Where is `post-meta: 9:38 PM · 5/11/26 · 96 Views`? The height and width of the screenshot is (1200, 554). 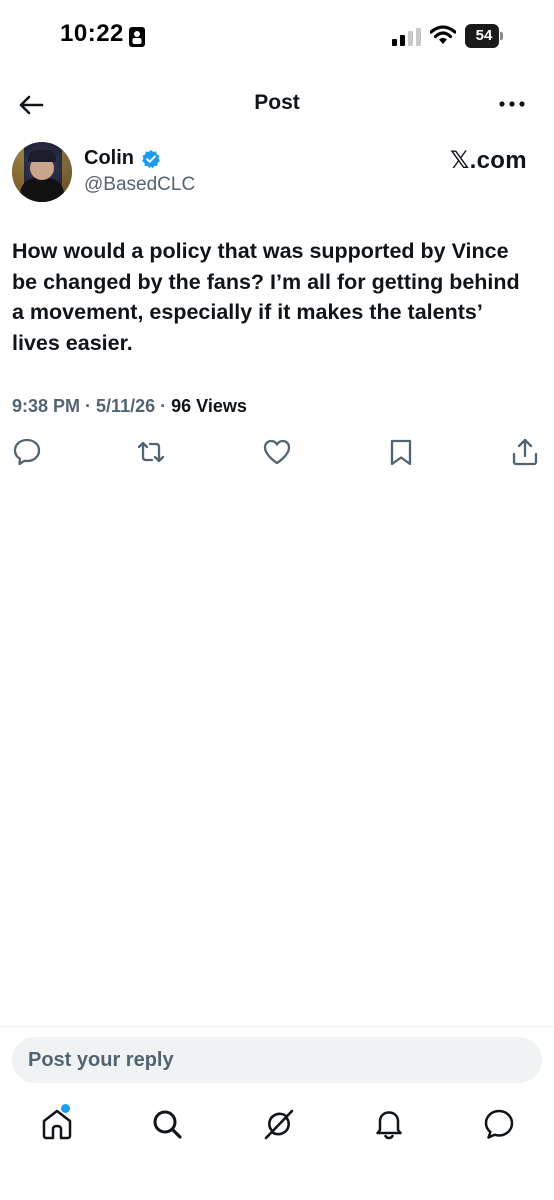 post-meta: 9:38 PM · 5/11/26 · 96 Views is located at coordinates (129, 406).